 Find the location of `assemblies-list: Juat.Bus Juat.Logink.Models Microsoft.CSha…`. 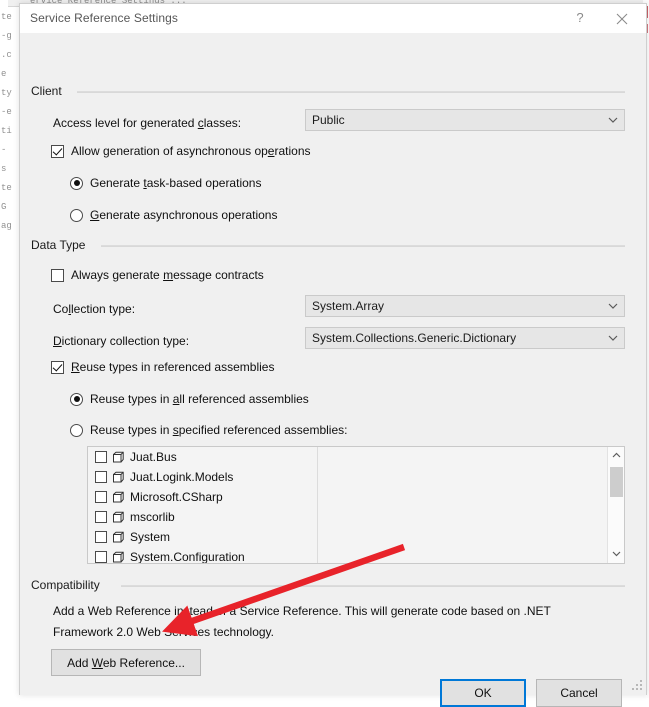

assemblies-list: Juat.Bus Juat.Logink.Models Microsoft.CSha… is located at coordinates (347, 505).